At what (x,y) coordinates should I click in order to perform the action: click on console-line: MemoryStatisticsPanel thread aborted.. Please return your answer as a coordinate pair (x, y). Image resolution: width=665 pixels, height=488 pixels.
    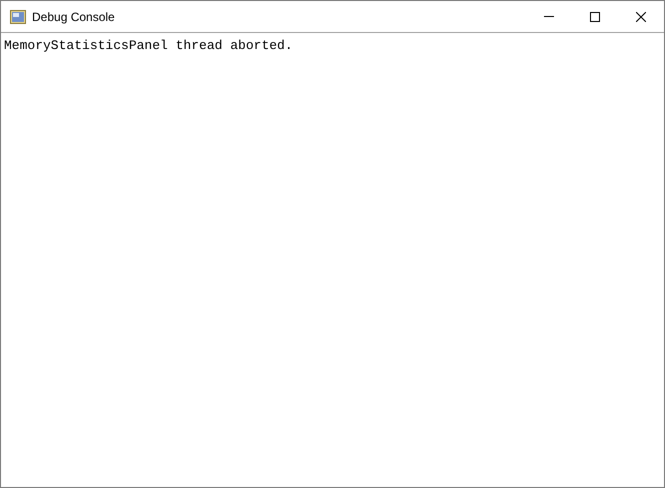
    Looking at the image, I should click on (149, 45).